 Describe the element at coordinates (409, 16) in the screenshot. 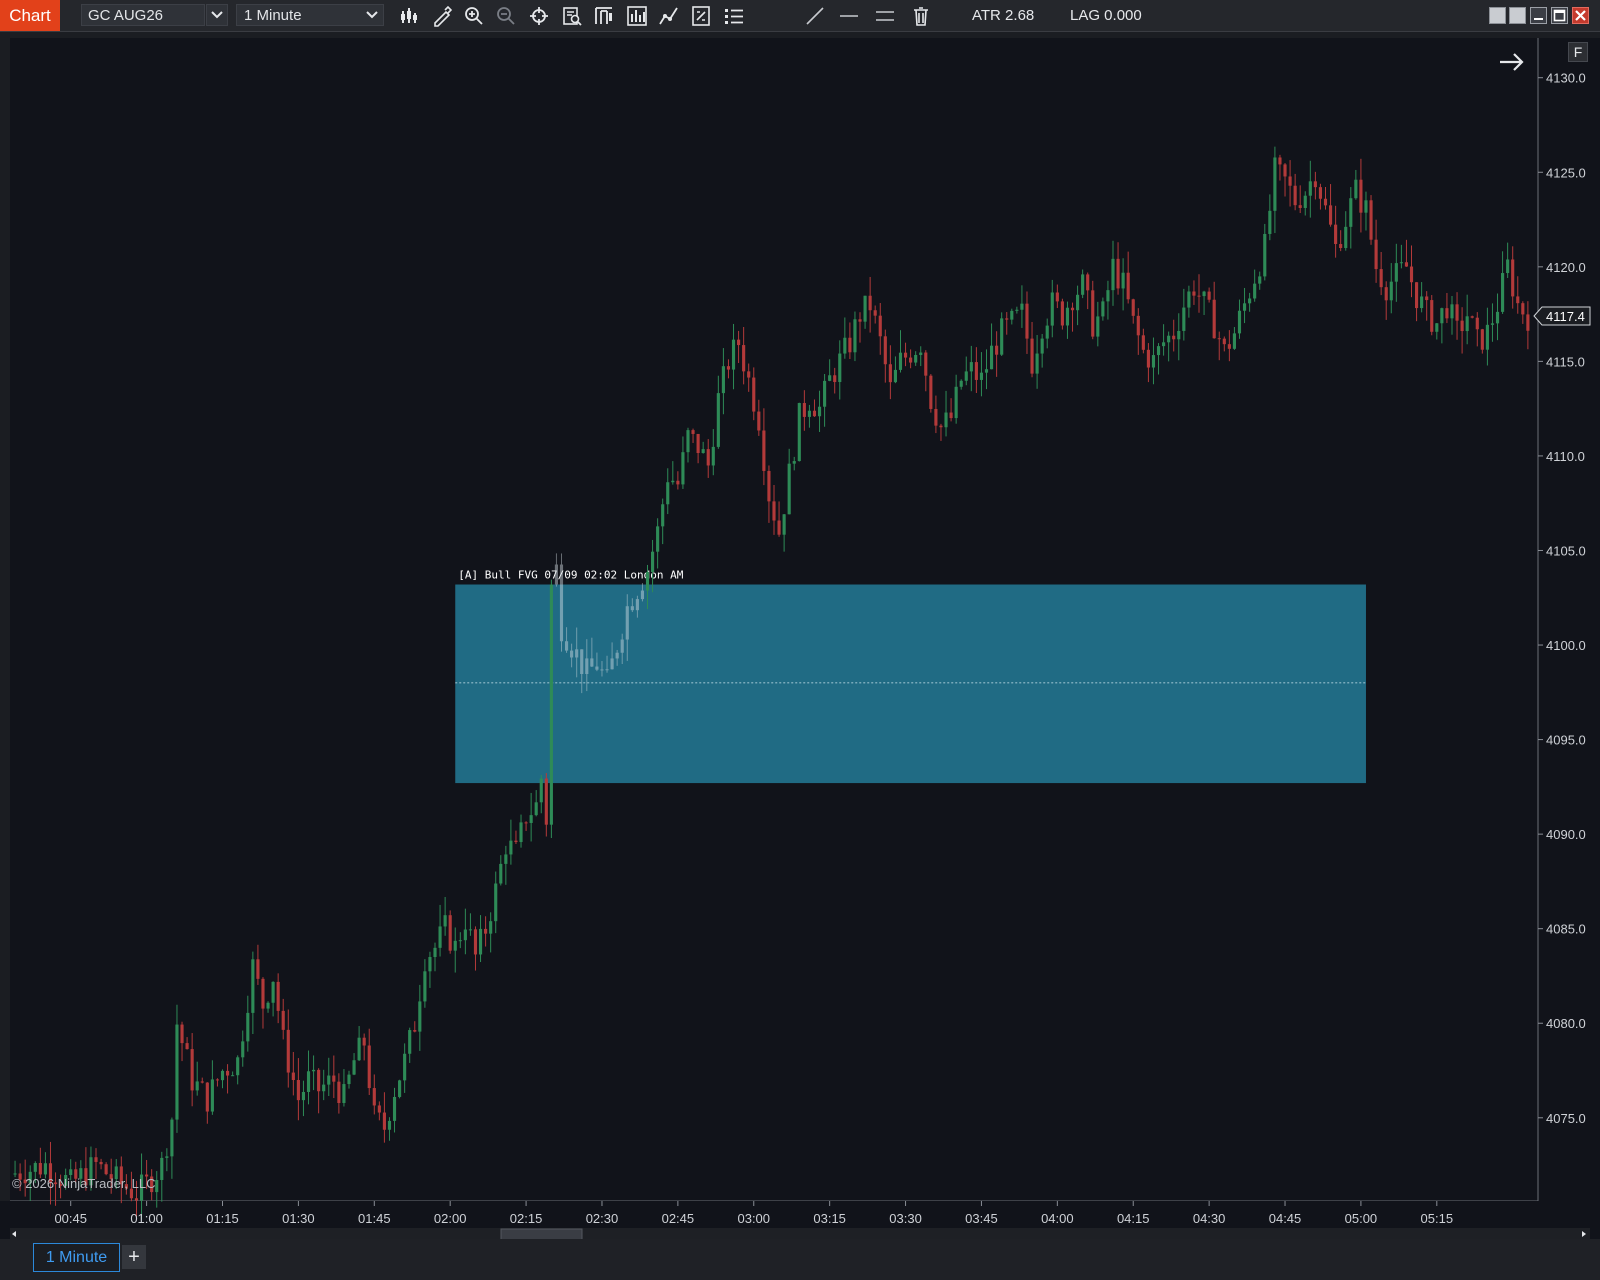

I see `bar-type-icon` at that location.